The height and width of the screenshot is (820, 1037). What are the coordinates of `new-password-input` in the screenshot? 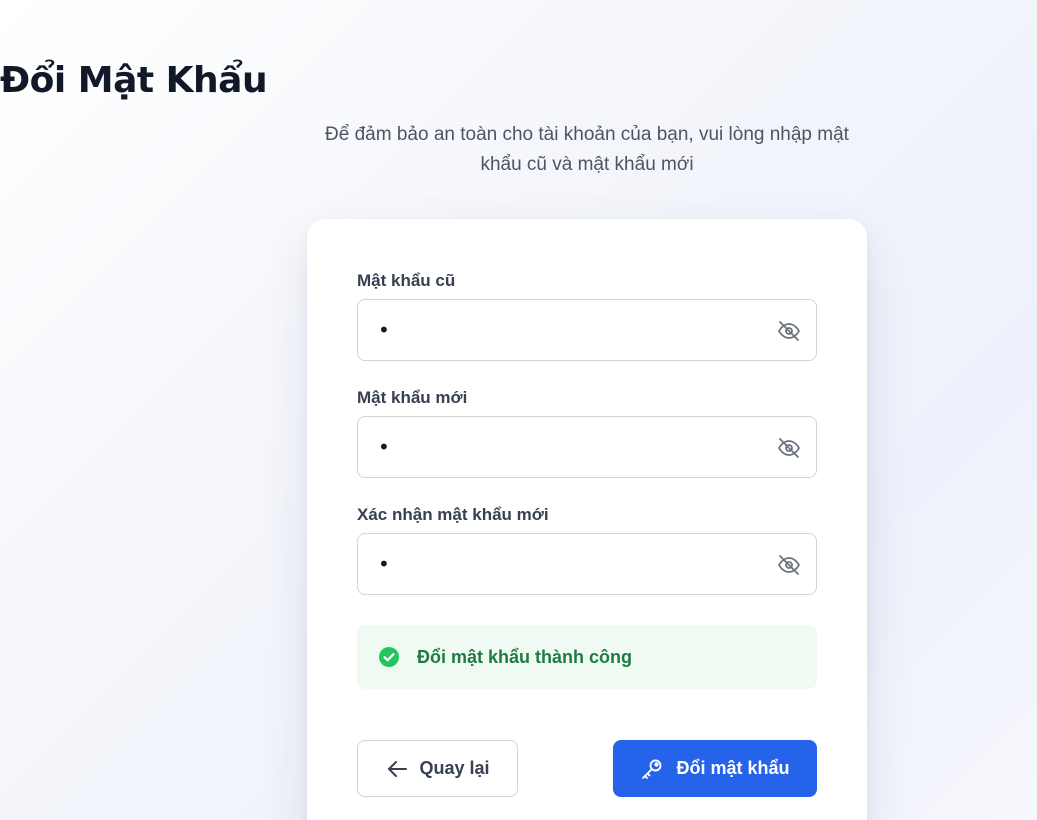 It's located at (558, 447).